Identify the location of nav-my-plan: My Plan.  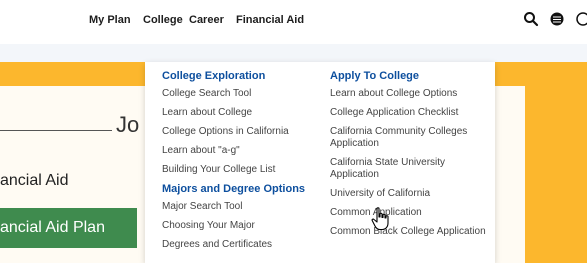
(110, 20).